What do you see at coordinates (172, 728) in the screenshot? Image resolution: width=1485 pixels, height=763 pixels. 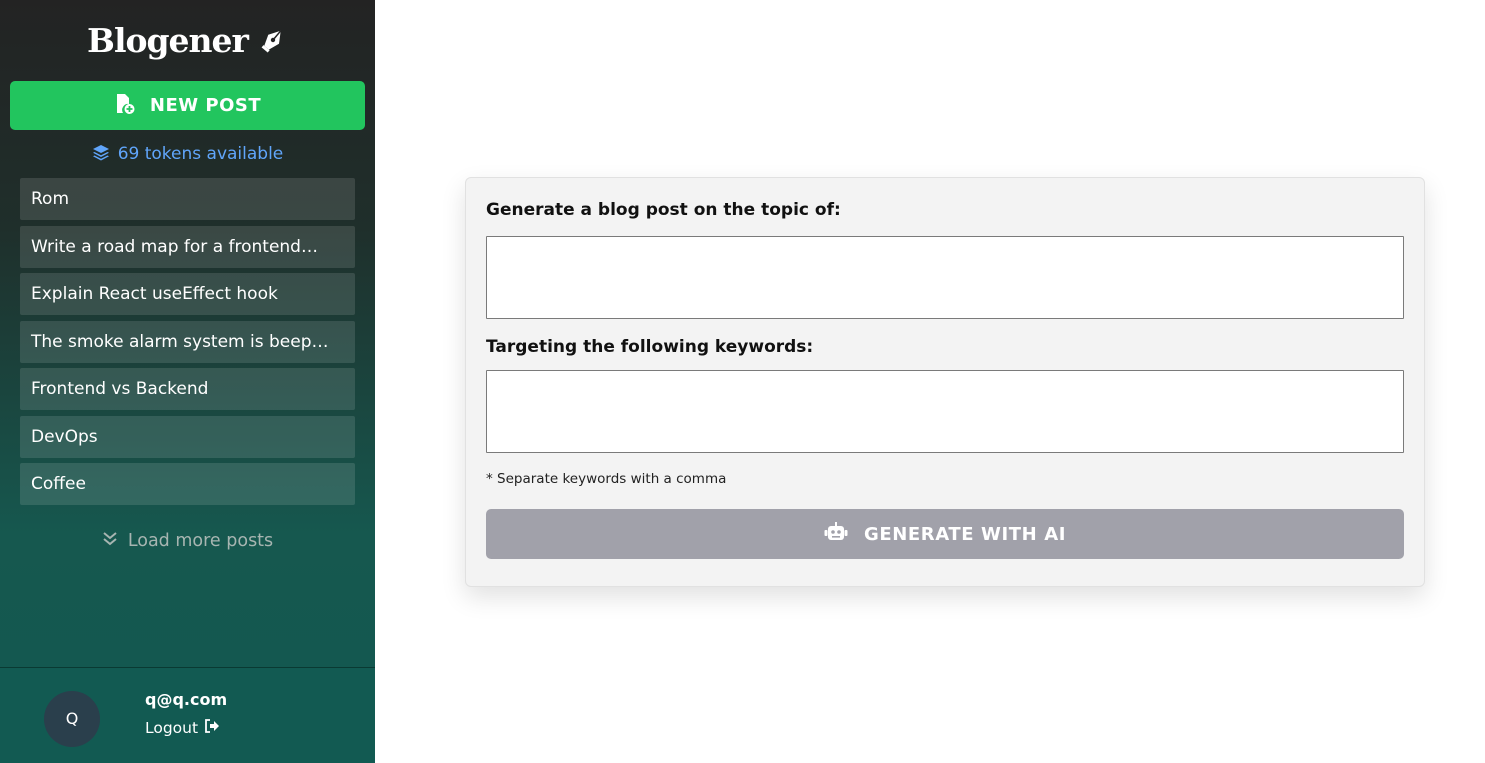 I see `logout-label: Logout` at bounding box center [172, 728].